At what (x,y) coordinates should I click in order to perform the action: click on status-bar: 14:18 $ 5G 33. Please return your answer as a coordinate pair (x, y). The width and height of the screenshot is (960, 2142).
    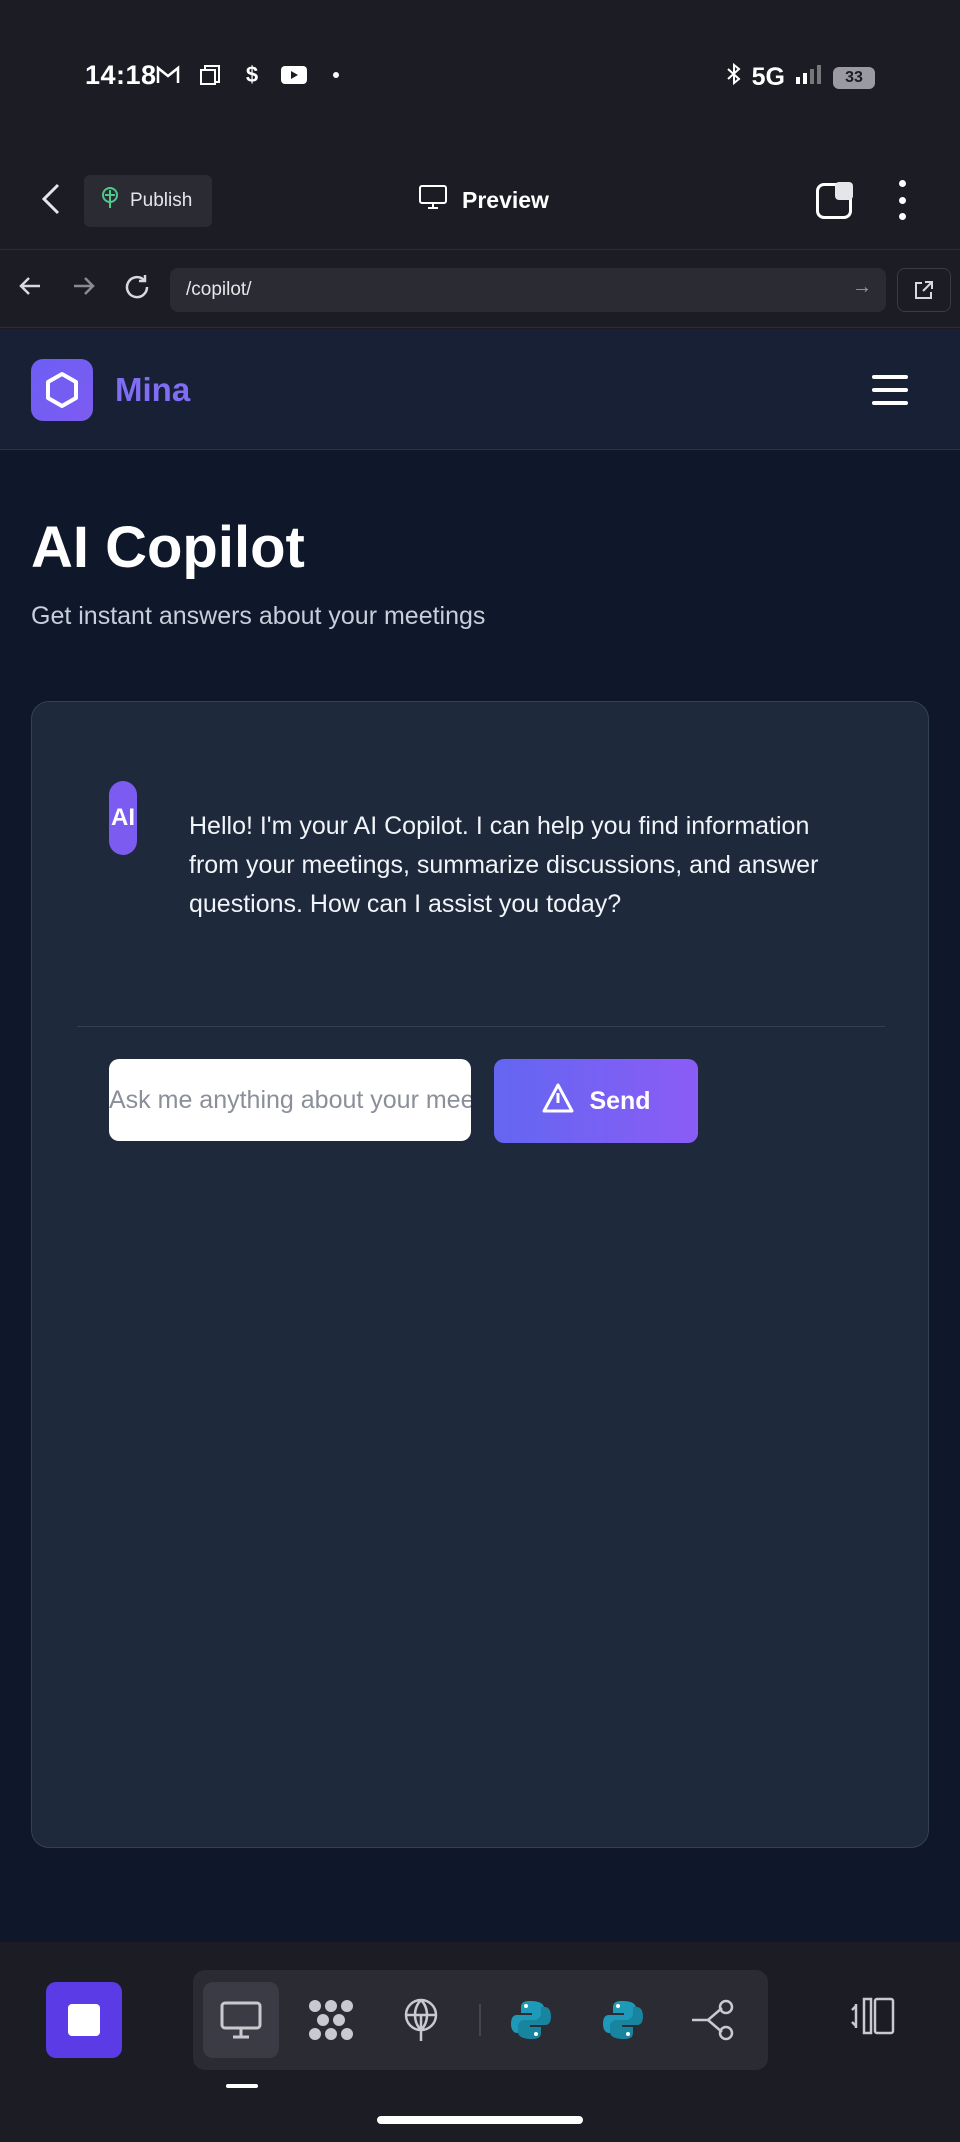
    Looking at the image, I should click on (480, 75).